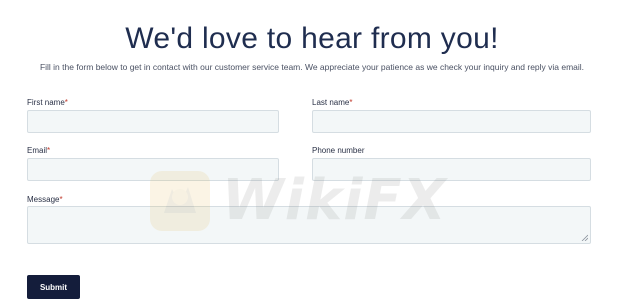  I want to click on phone-label: Phone number, so click(338, 150).